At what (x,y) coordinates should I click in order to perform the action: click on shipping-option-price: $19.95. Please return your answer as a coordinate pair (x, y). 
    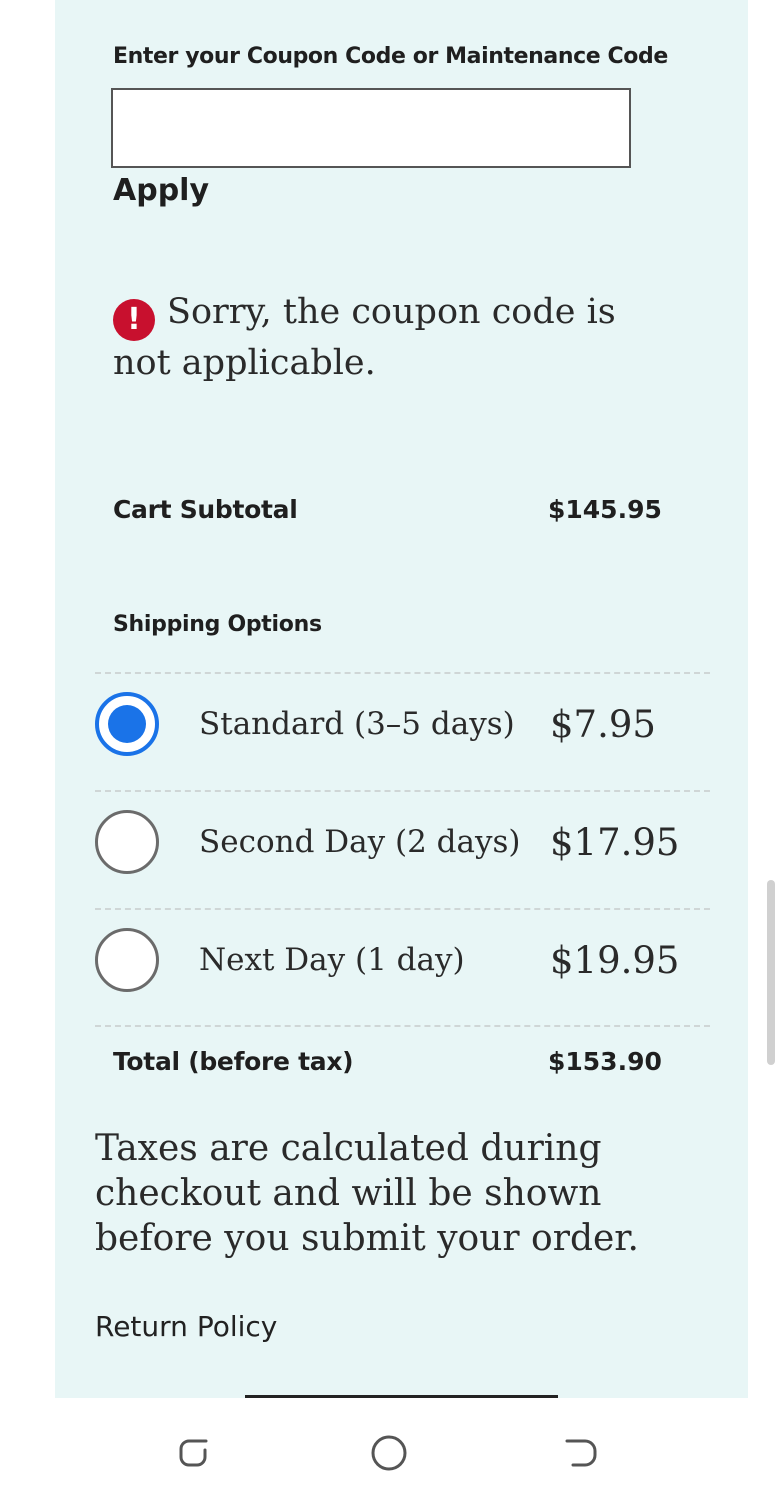
    Looking at the image, I should click on (615, 960).